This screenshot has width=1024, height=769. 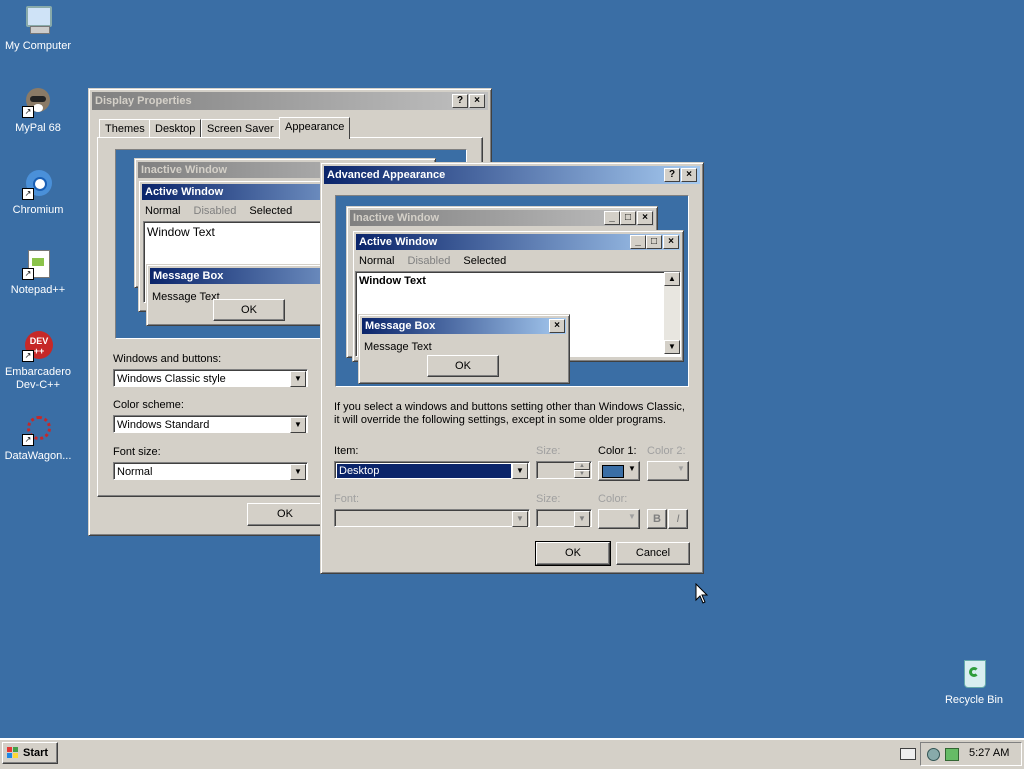 What do you see at coordinates (908, 754) in the screenshot?
I see `keyboard-icon` at bounding box center [908, 754].